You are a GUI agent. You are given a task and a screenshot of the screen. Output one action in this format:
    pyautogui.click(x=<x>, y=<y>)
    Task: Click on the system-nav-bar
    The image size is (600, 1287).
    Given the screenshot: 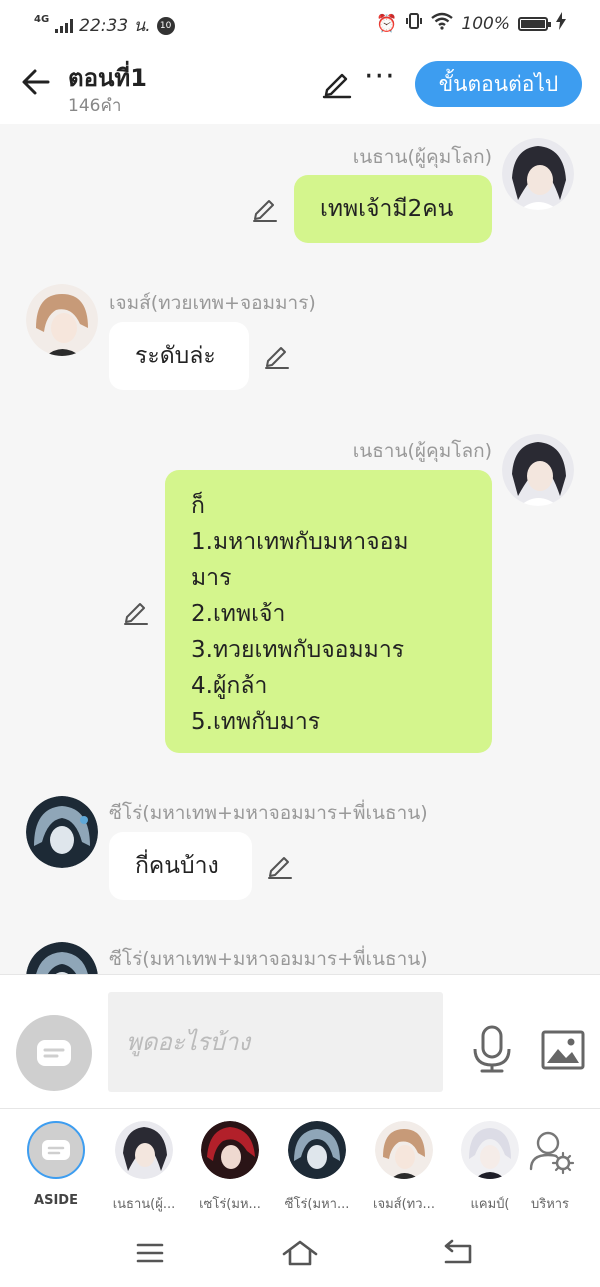 What is the action you would take?
    pyautogui.click(x=300, y=1253)
    